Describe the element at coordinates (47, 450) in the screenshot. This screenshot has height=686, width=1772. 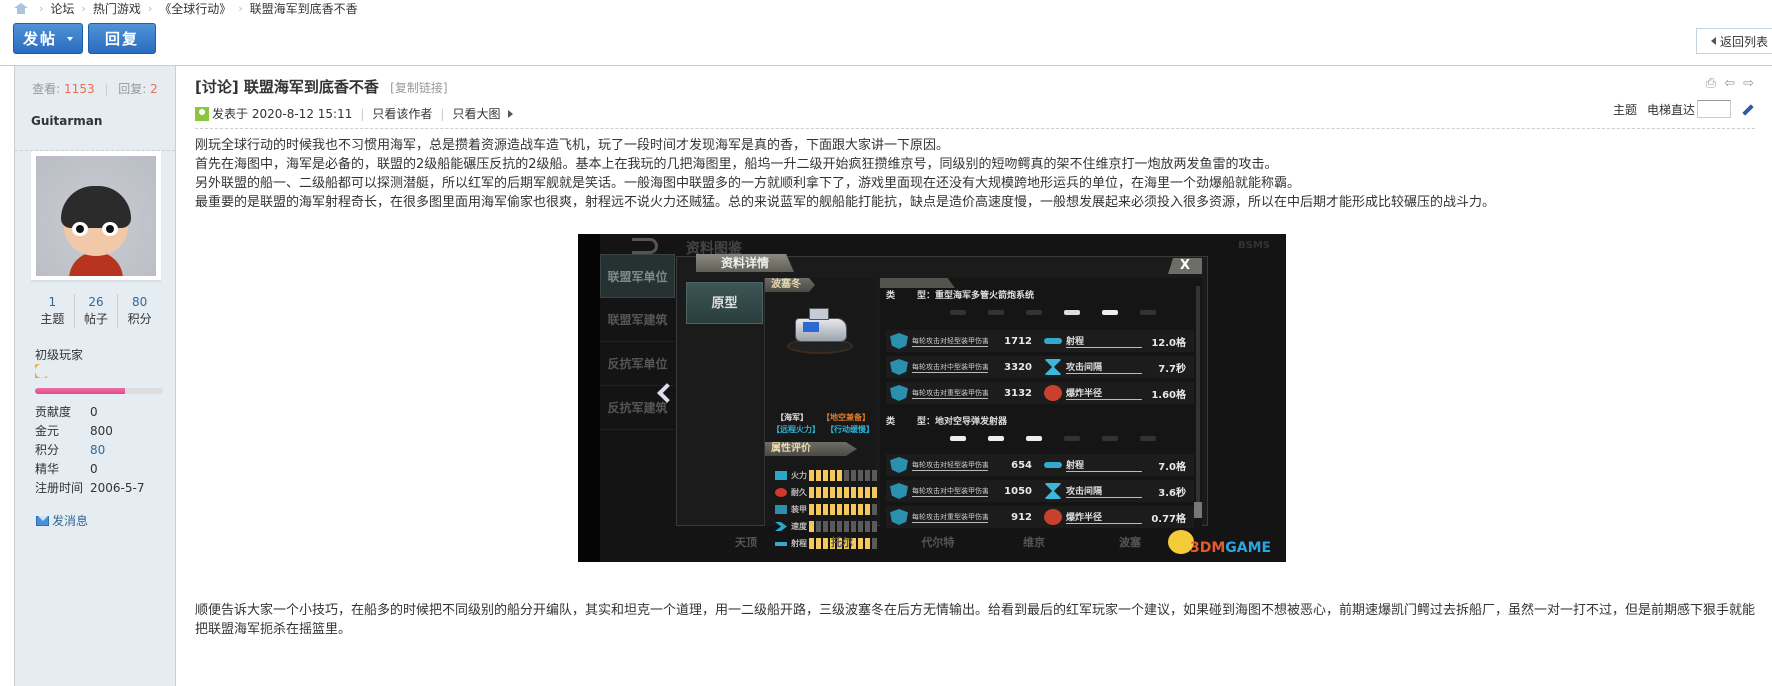
I see `info-key: 积分` at that location.